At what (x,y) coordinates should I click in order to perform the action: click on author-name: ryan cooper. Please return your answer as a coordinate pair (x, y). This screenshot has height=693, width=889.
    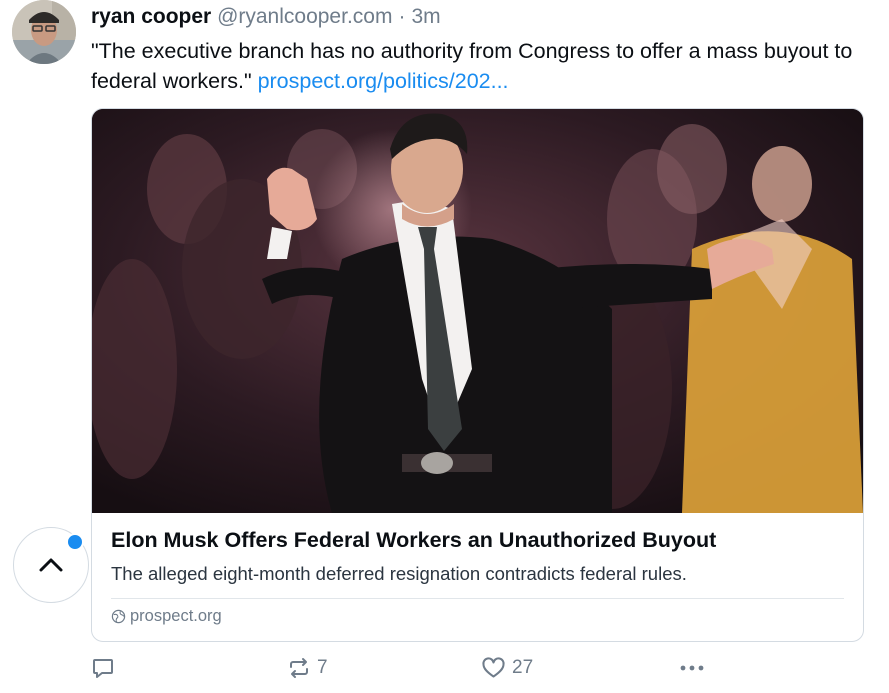
    Looking at the image, I should click on (151, 16).